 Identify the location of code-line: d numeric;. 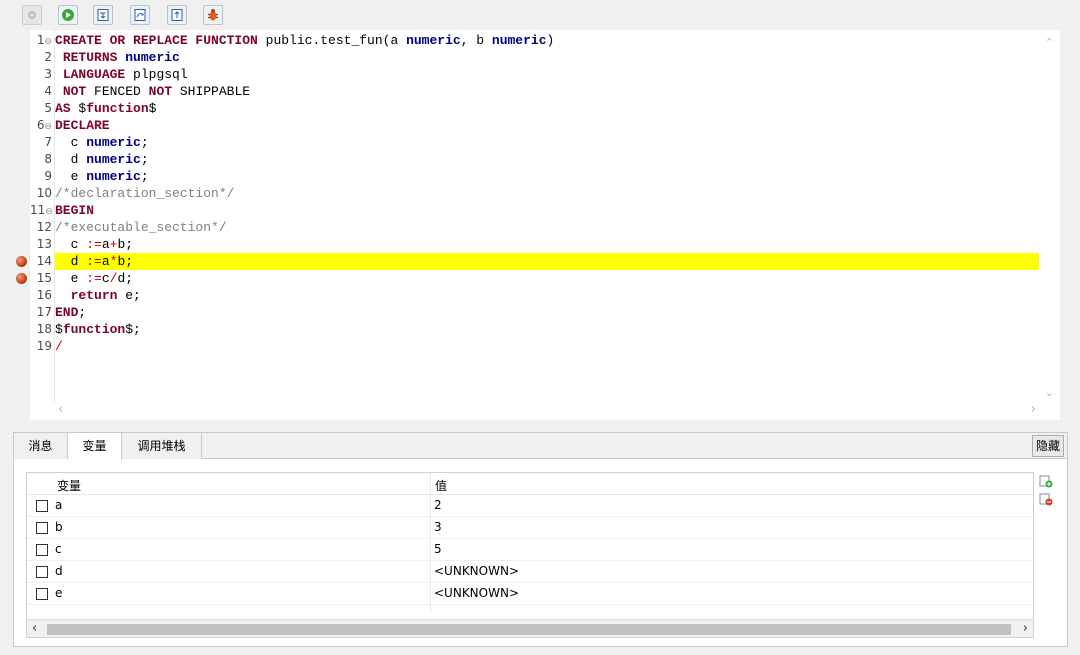
(102, 159).